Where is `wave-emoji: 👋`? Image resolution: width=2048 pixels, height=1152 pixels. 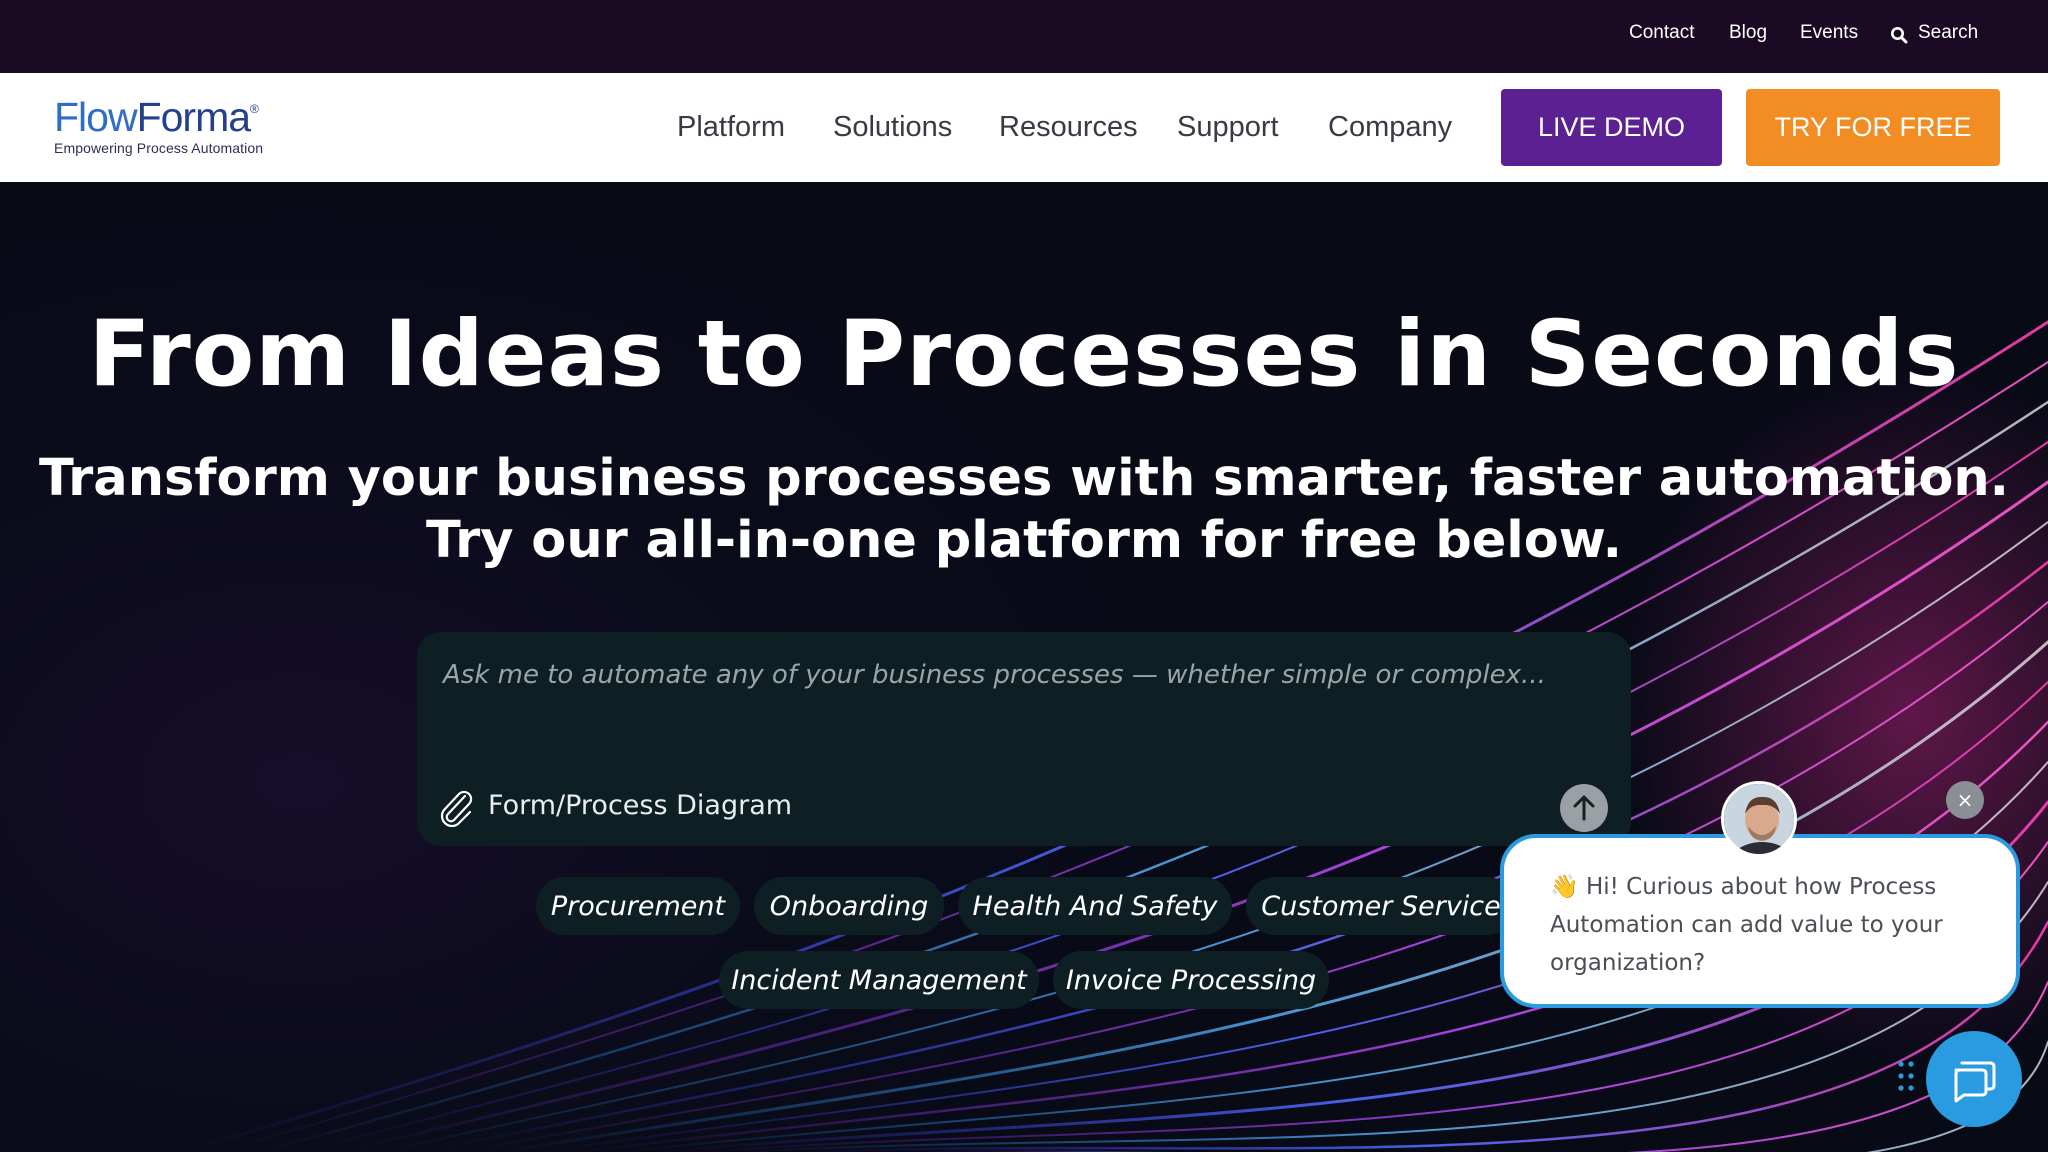
wave-emoji: 👋 is located at coordinates (1564, 887).